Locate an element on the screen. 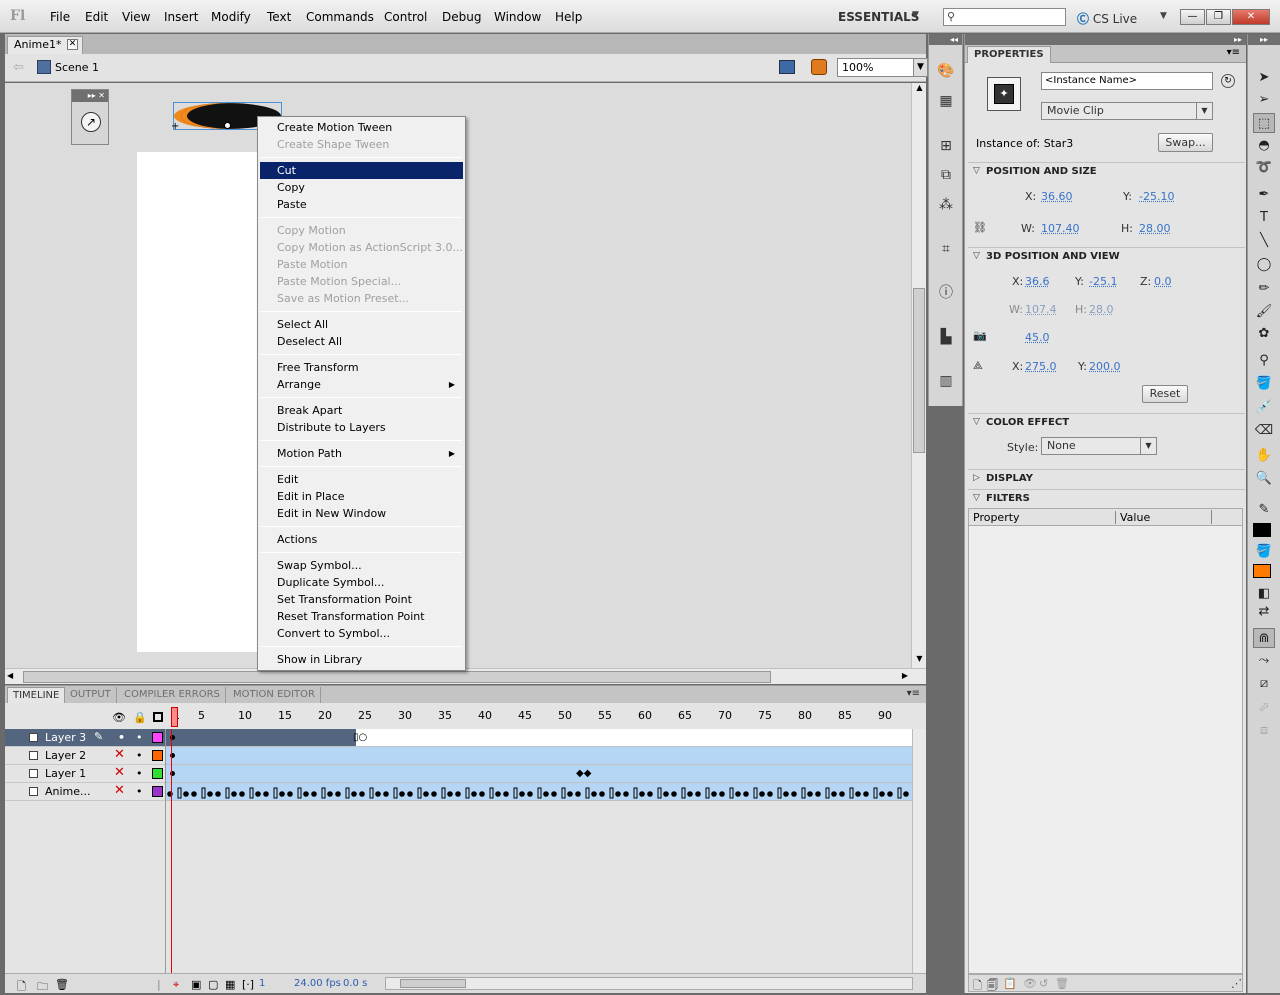 The height and width of the screenshot is (995, 1280). menu-item-deselect-all: Deselect All is located at coordinates (361, 341).